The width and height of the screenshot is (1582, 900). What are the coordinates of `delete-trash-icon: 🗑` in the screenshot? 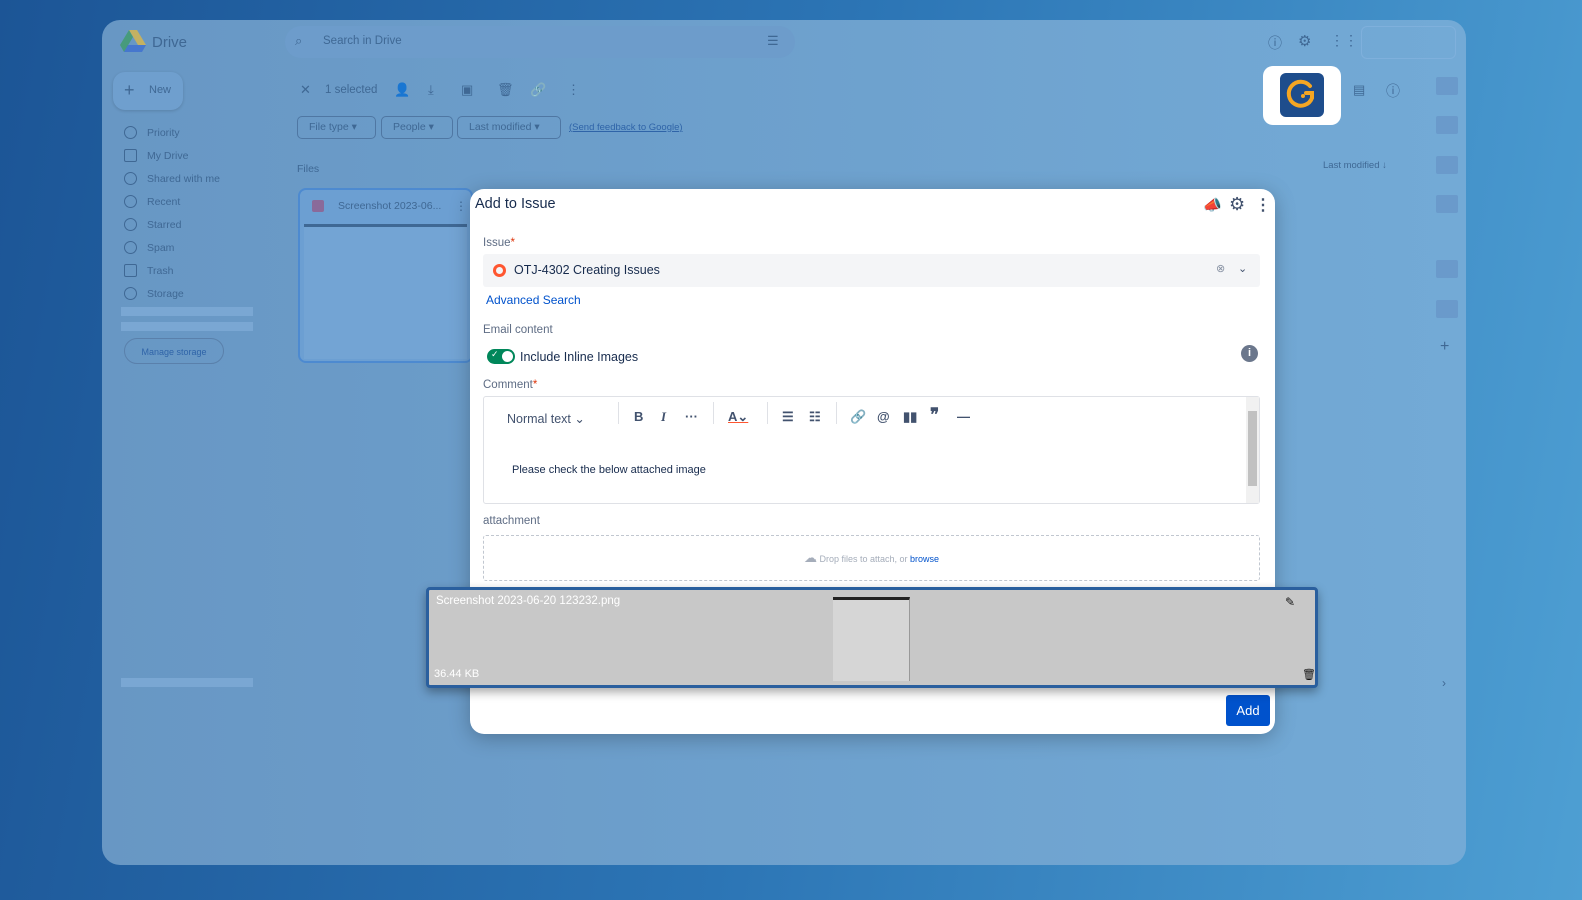 It's located at (1309, 674).